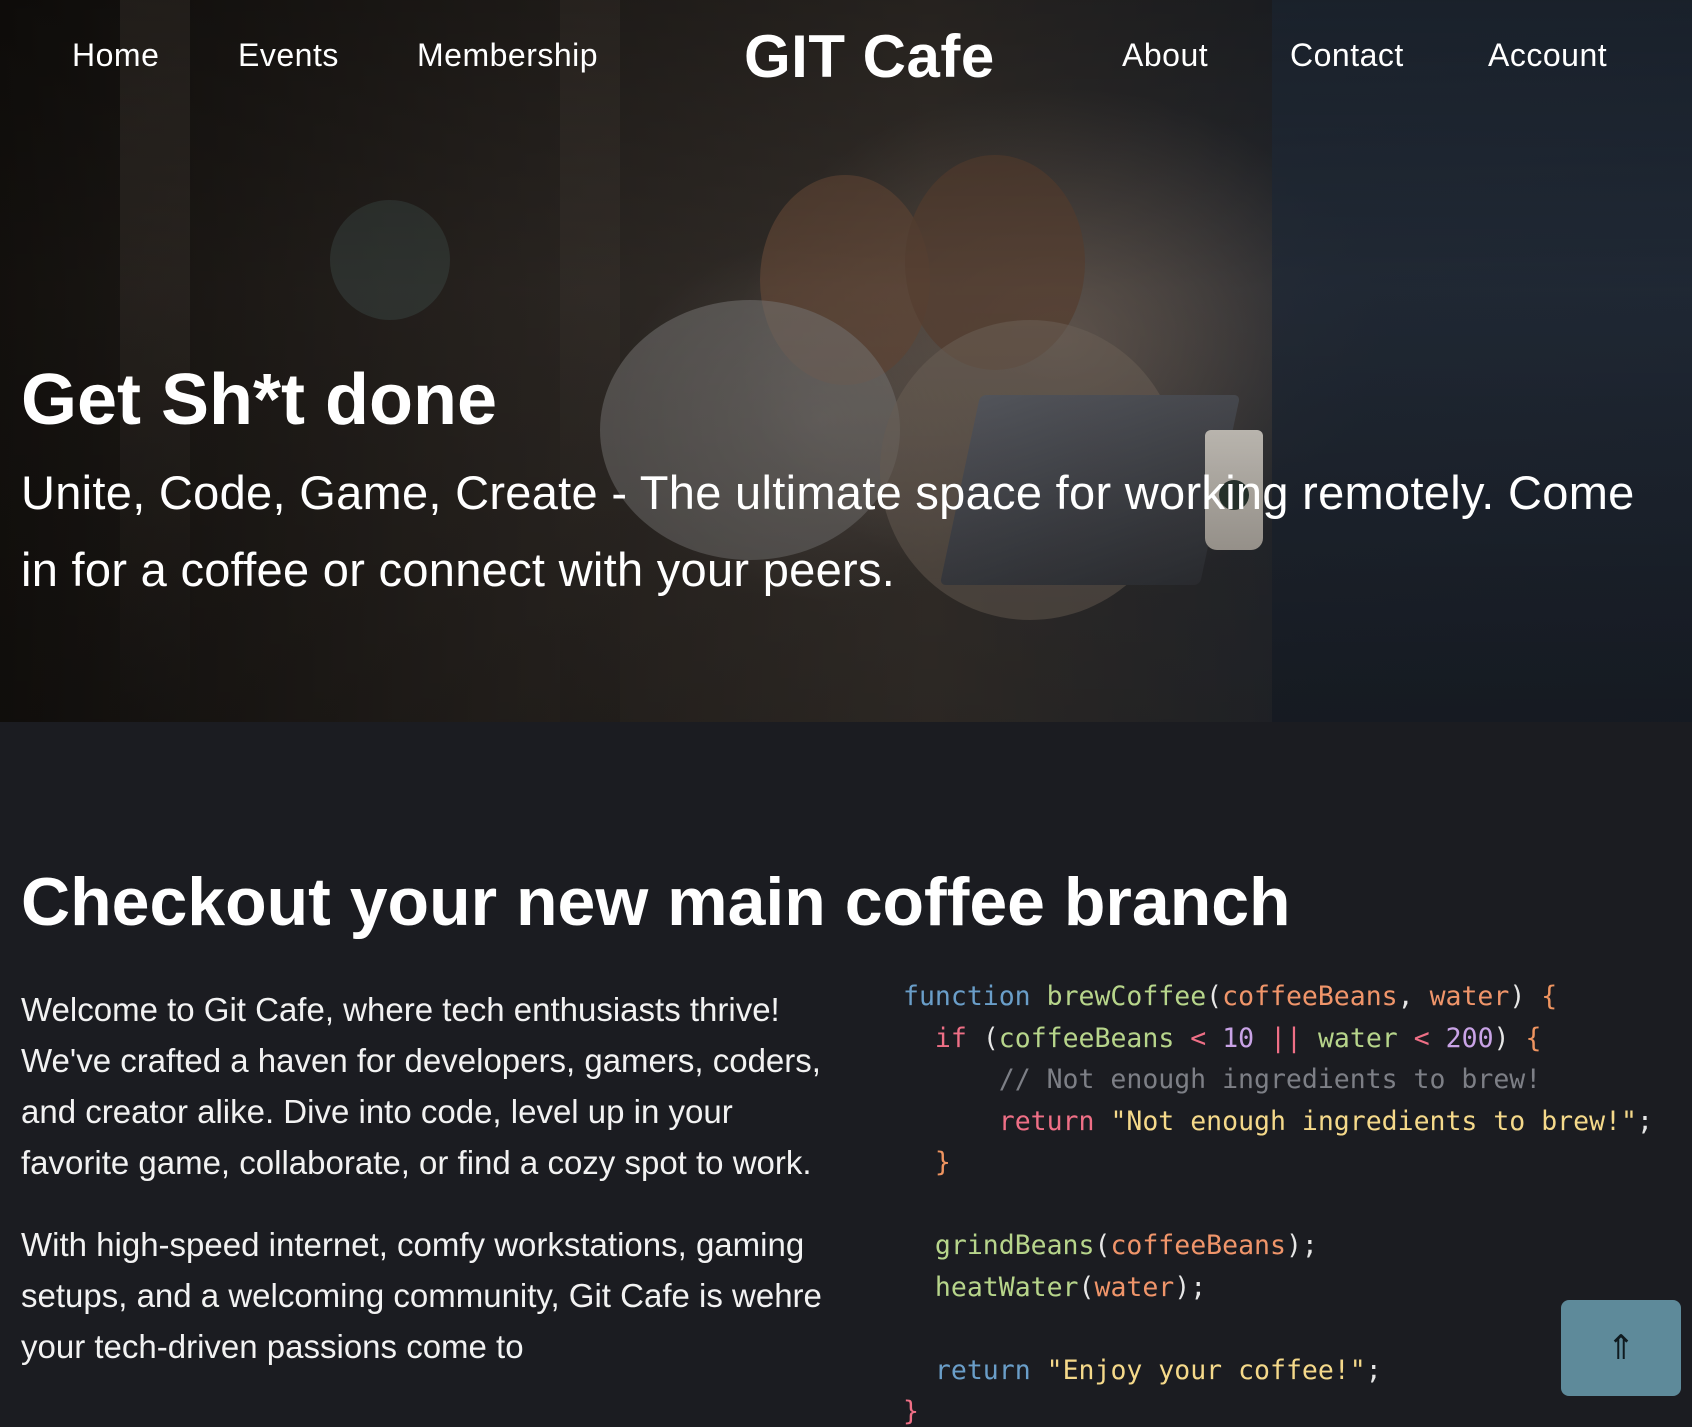 This screenshot has height=1427, width=1692. What do you see at coordinates (1238, 1038) in the screenshot?
I see `code-line: if (coffeeBeans < 10 || water < 200) {` at bounding box center [1238, 1038].